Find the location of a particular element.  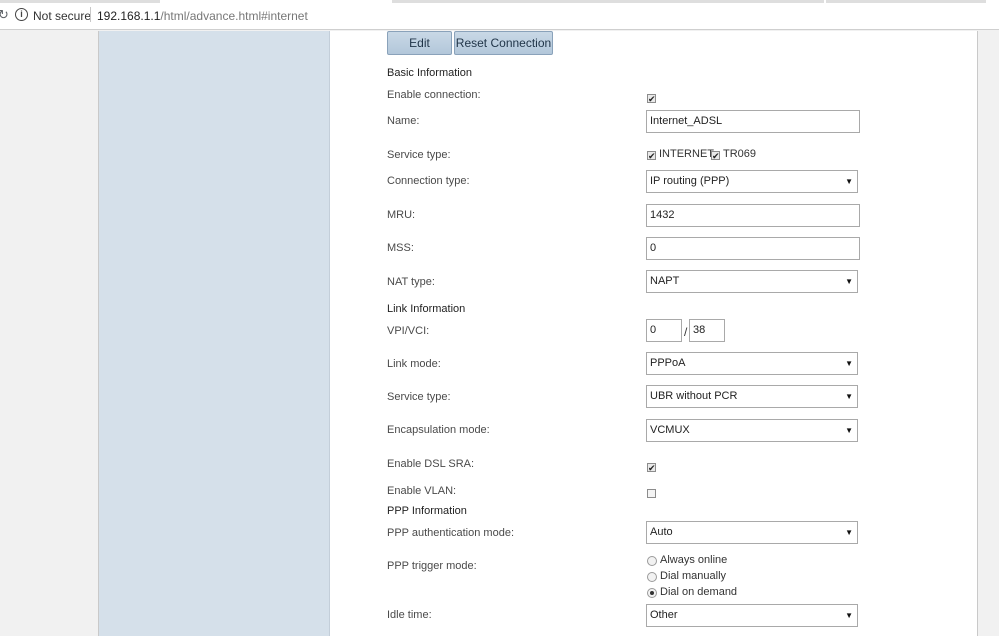

vlan-label: Enable VLAN: is located at coordinates (422, 491).